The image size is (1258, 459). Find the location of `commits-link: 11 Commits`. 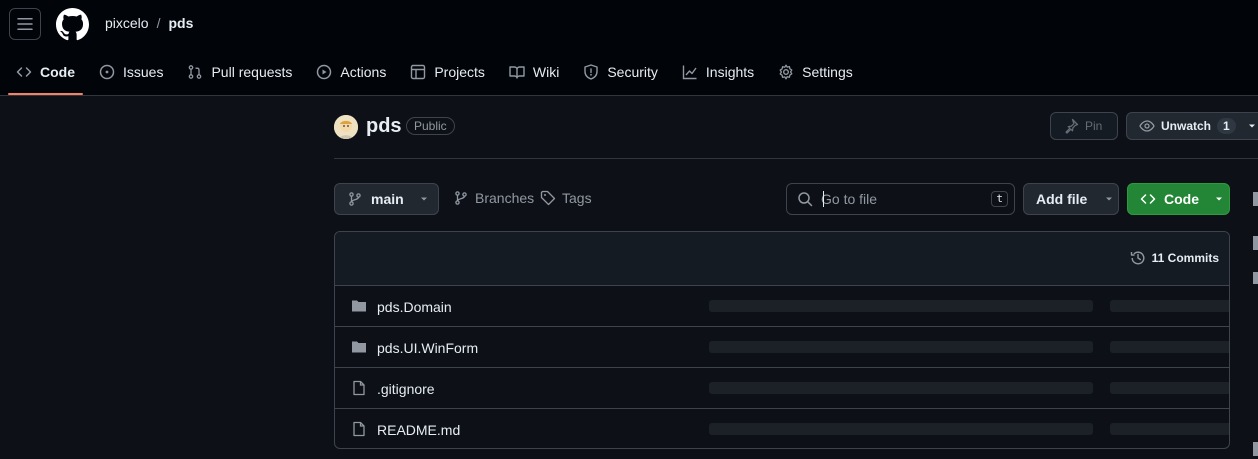

commits-link: 11 Commits is located at coordinates (1174, 258).